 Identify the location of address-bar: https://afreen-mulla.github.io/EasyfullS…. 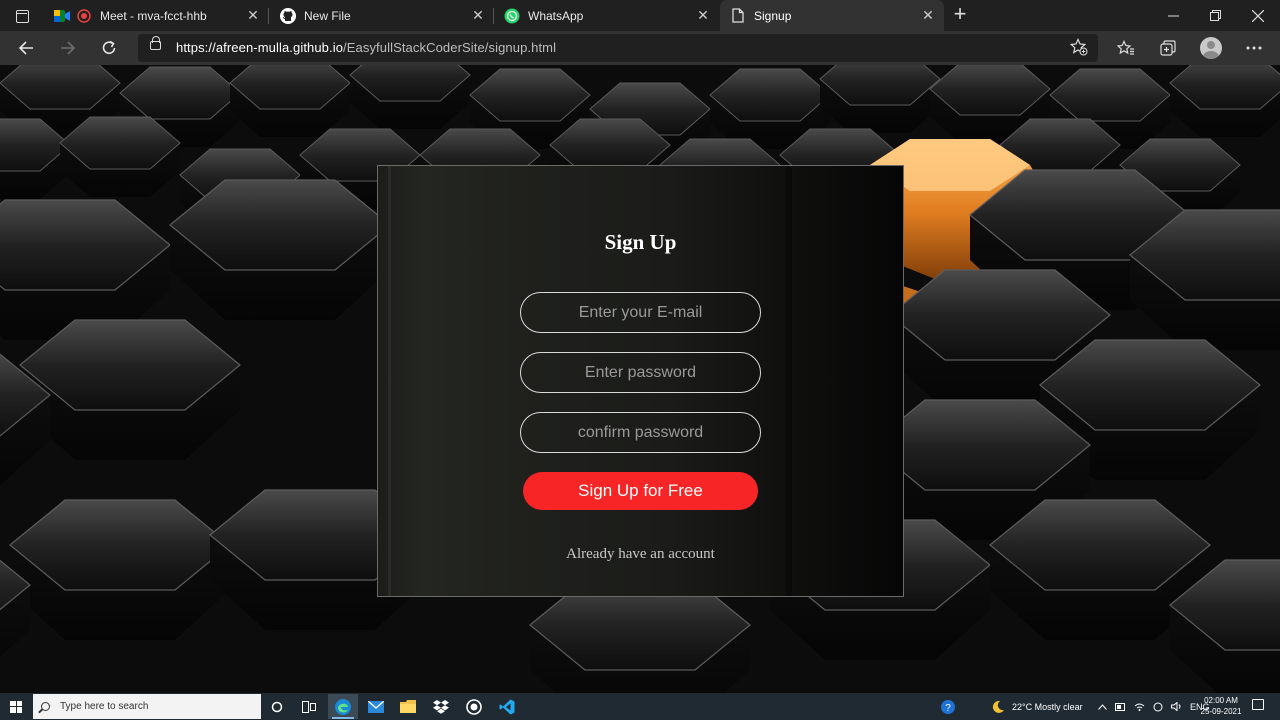
(618, 48).